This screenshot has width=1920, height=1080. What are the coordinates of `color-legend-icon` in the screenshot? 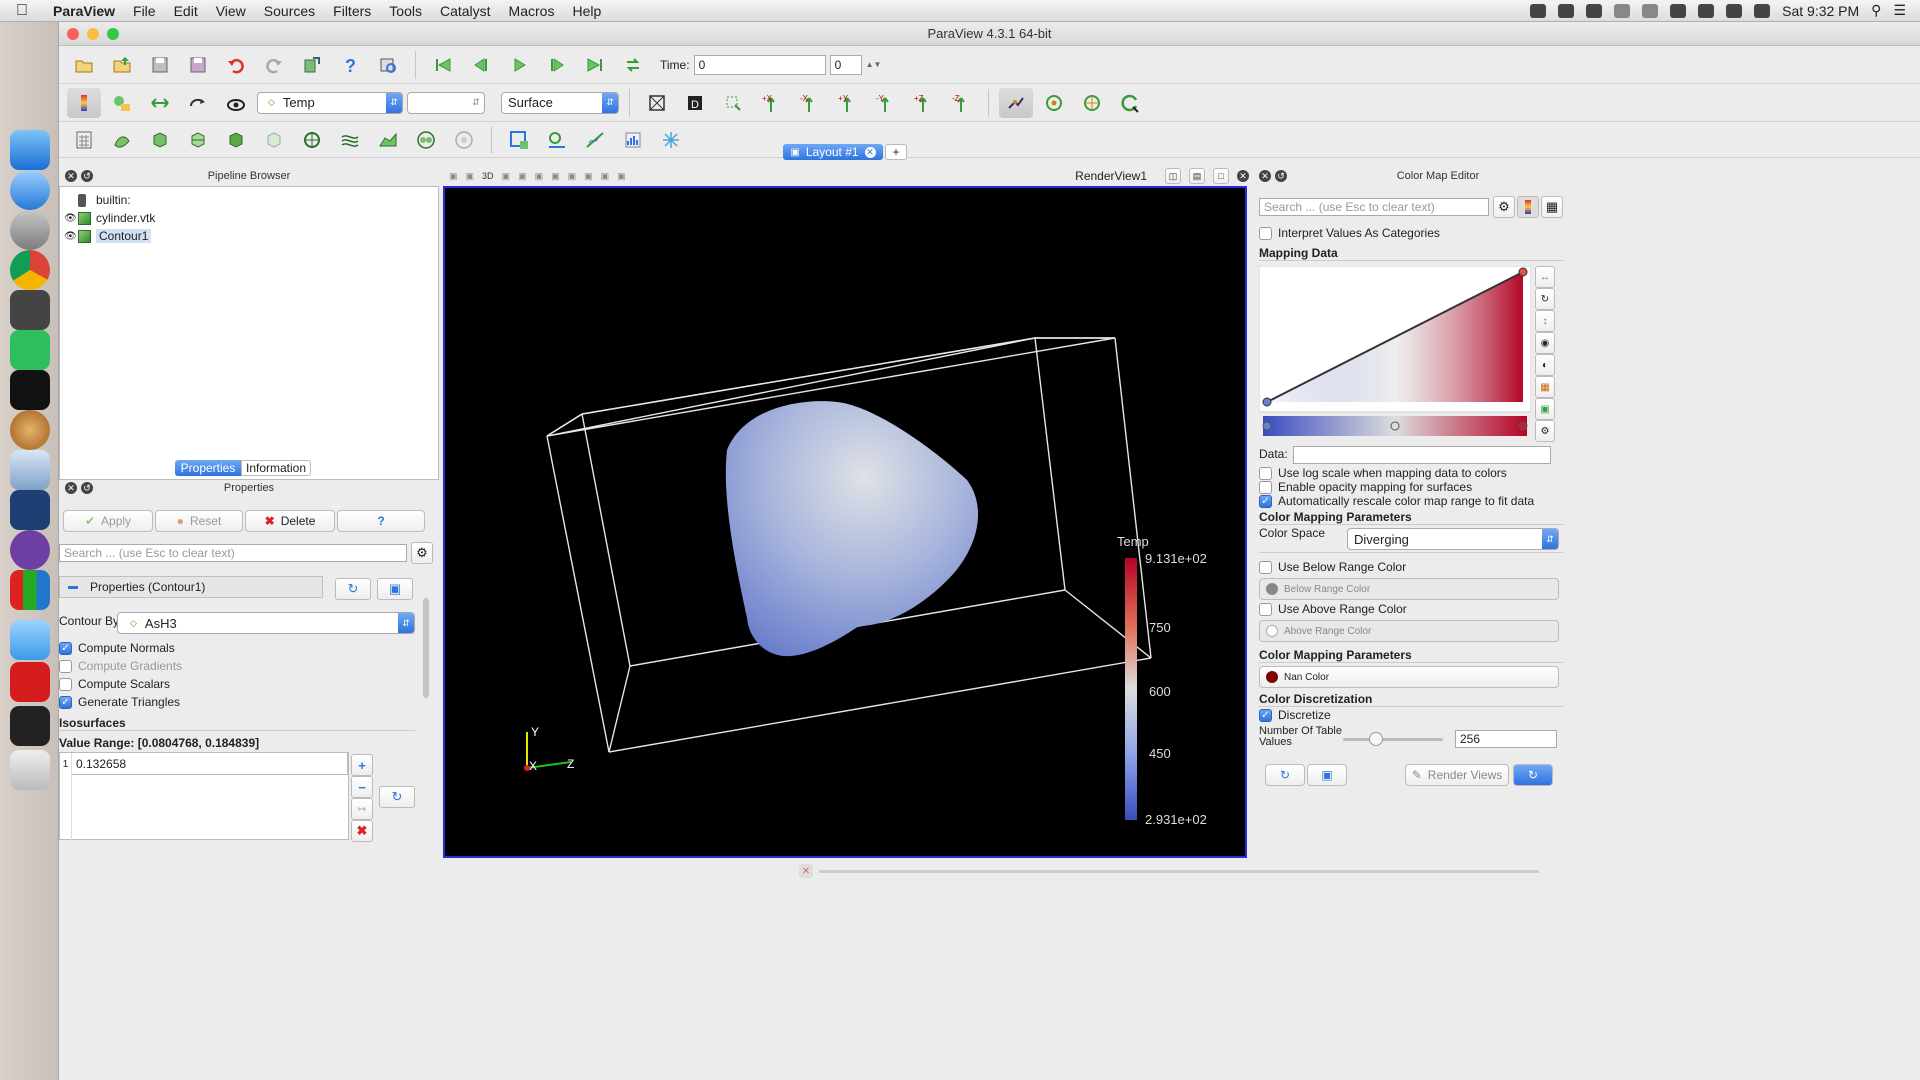 It's located at (1528, 207).